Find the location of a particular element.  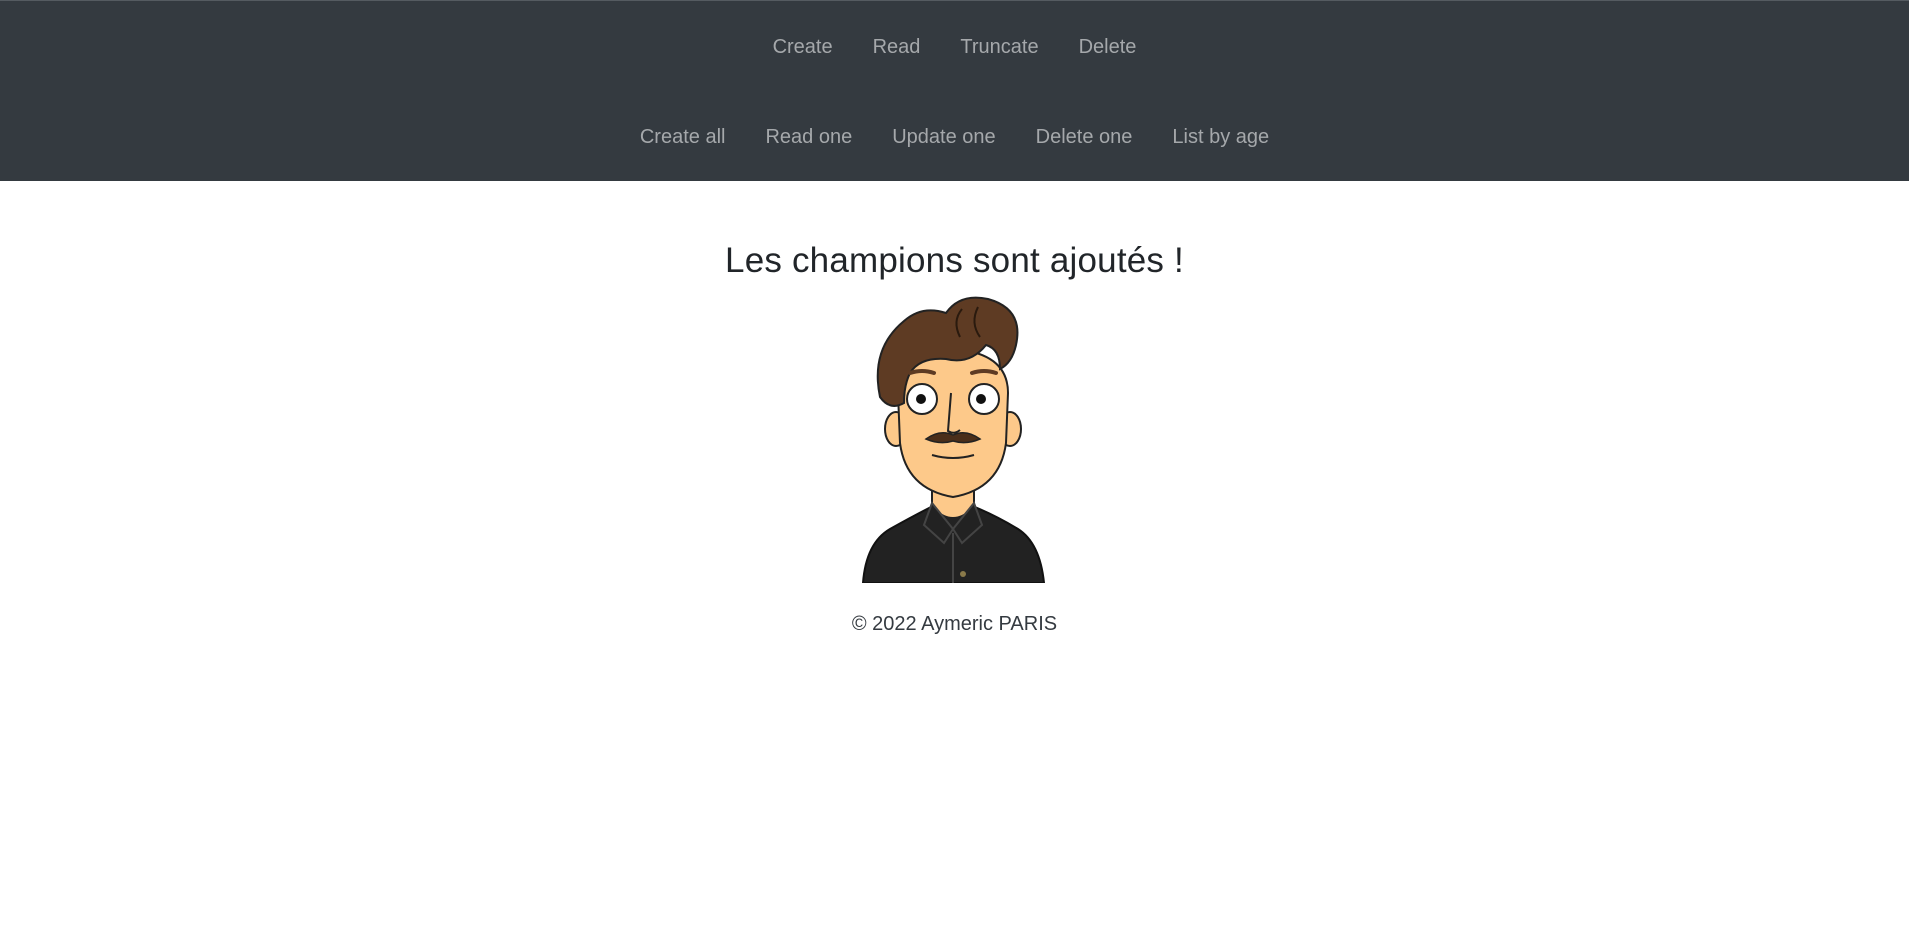

footer-copyright: © 2022 Aymeric PARIS is located at coordinates (954, 624).